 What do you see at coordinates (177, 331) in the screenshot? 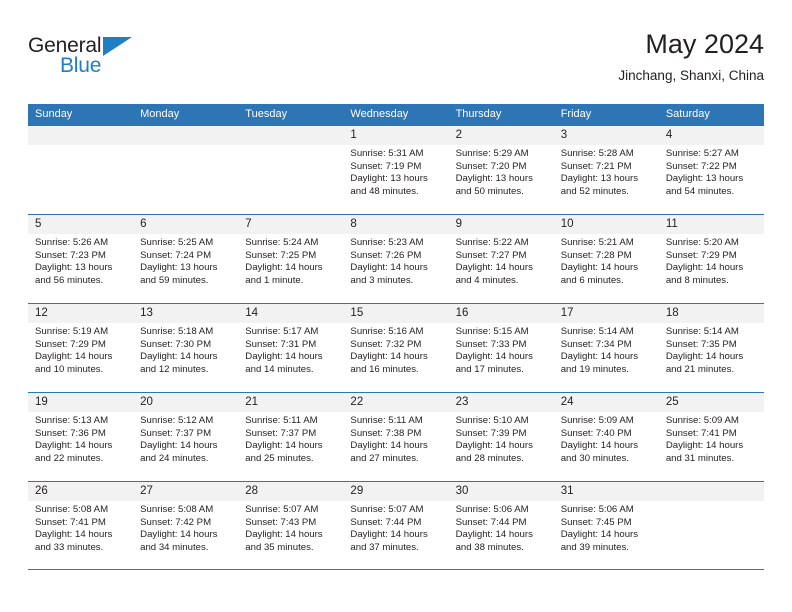
I see `sunrise-text: Sunrise: 5:18 AM` at bounding box center [177, 331].